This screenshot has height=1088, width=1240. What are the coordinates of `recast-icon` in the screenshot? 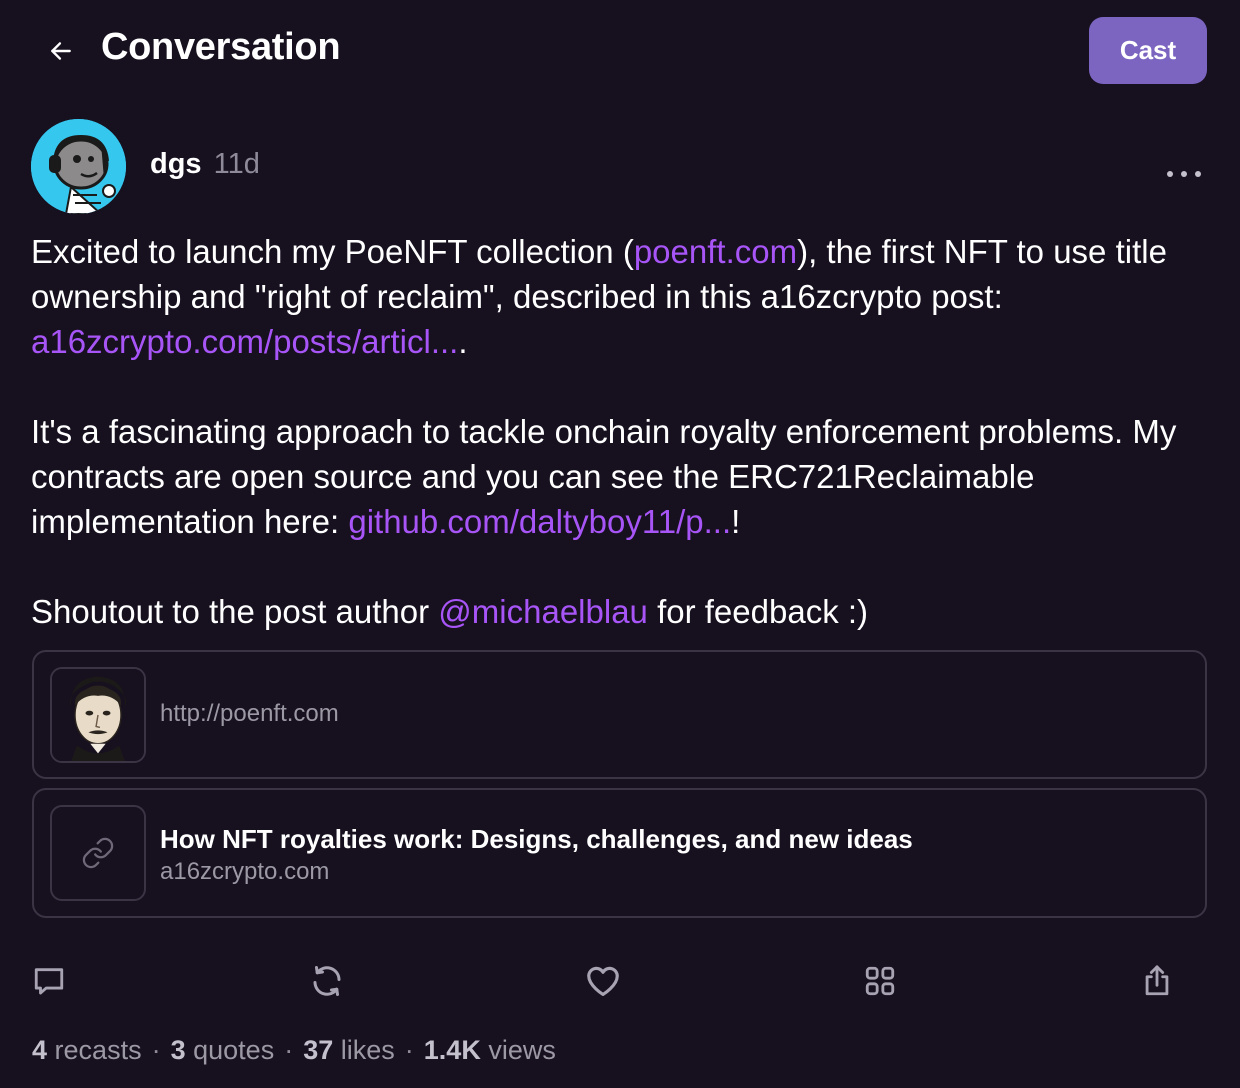 It's located at (327, 981).